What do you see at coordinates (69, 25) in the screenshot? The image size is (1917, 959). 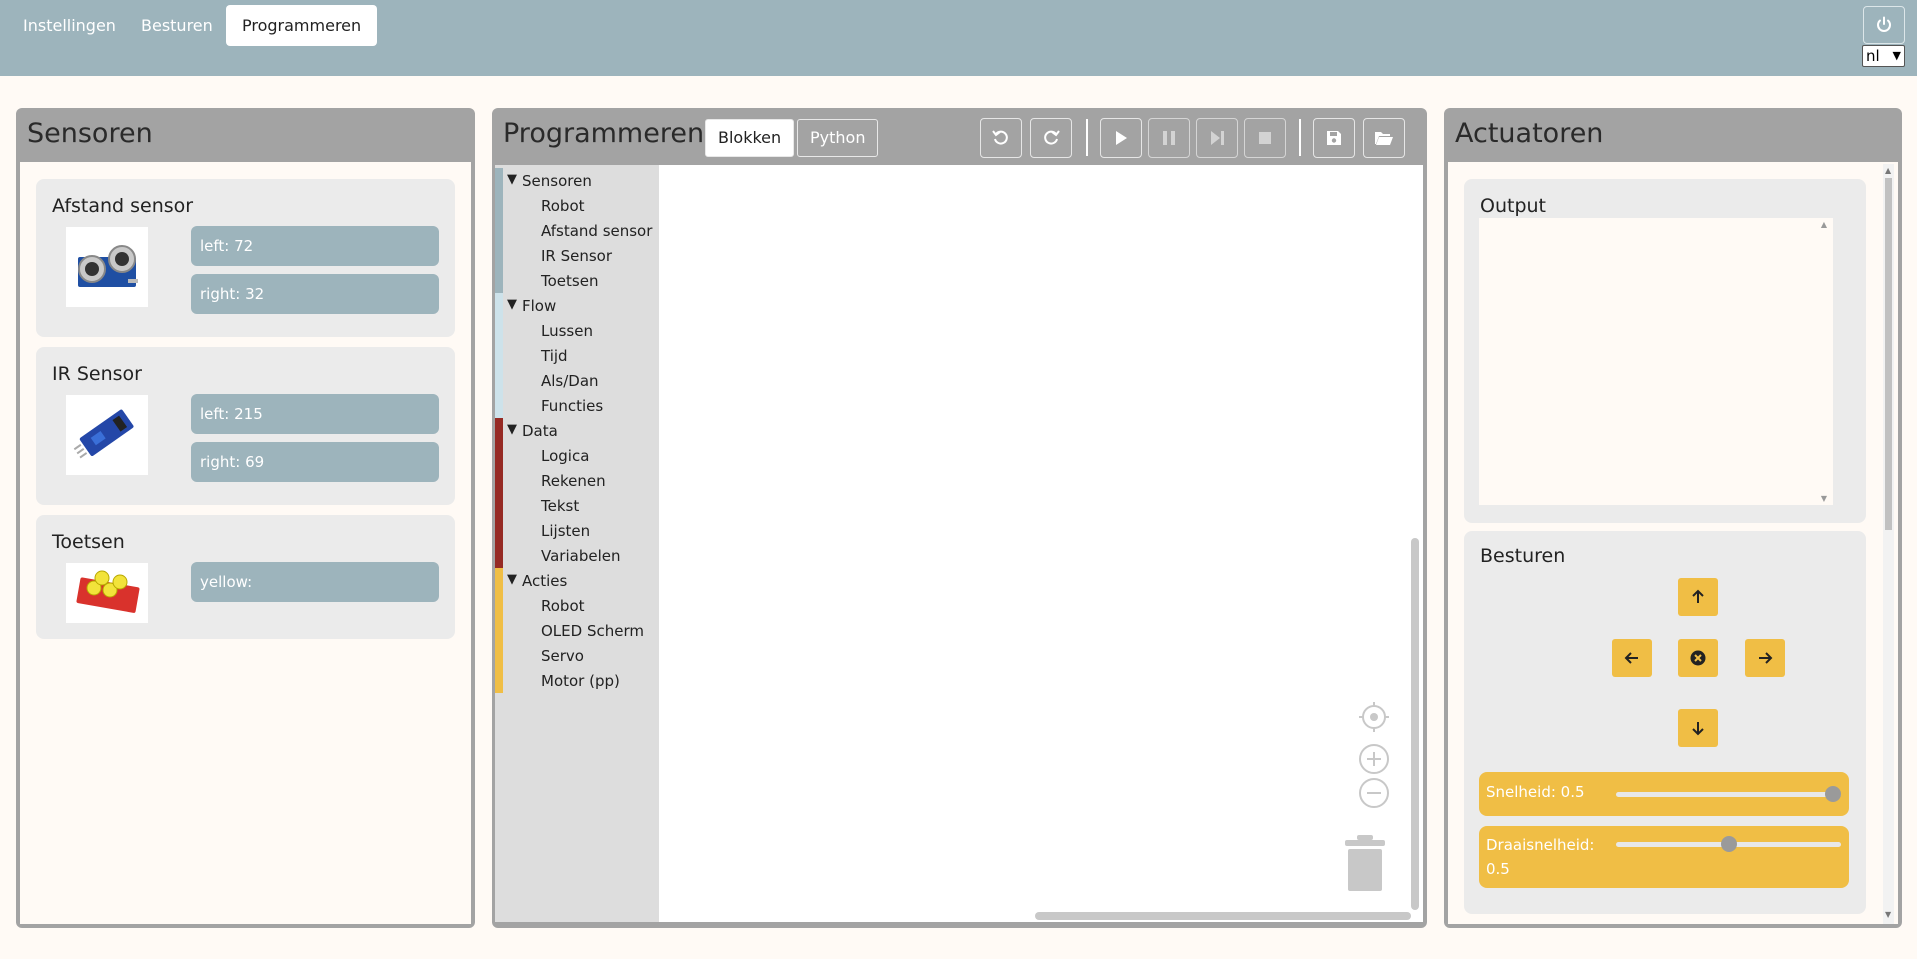 I see `tab-instellingen: Instellingen` at bounding box center [69, 25].